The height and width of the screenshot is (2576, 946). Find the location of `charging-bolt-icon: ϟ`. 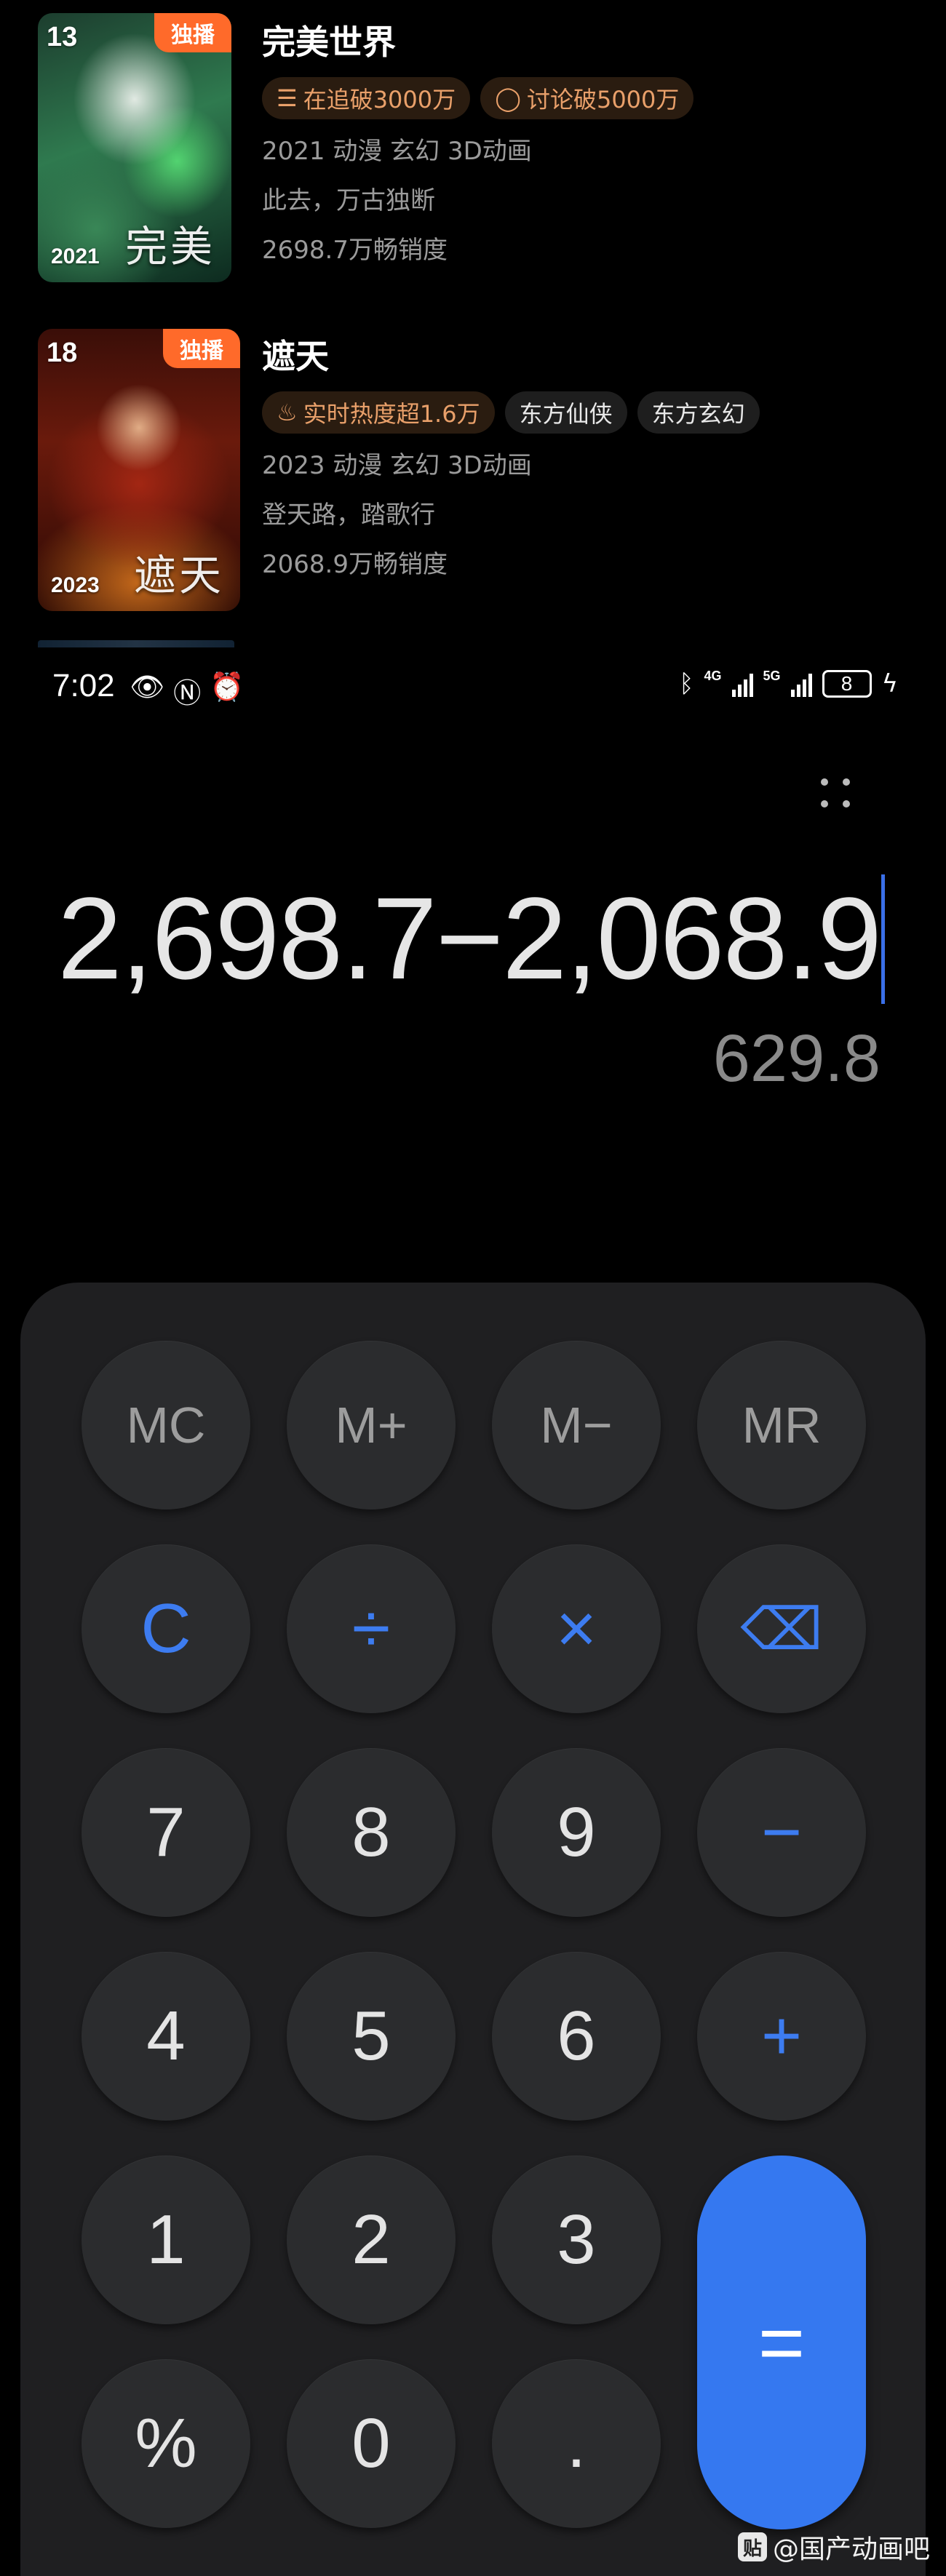

charging-bolt-icon: ϟ is located at coordinates (889, 683).